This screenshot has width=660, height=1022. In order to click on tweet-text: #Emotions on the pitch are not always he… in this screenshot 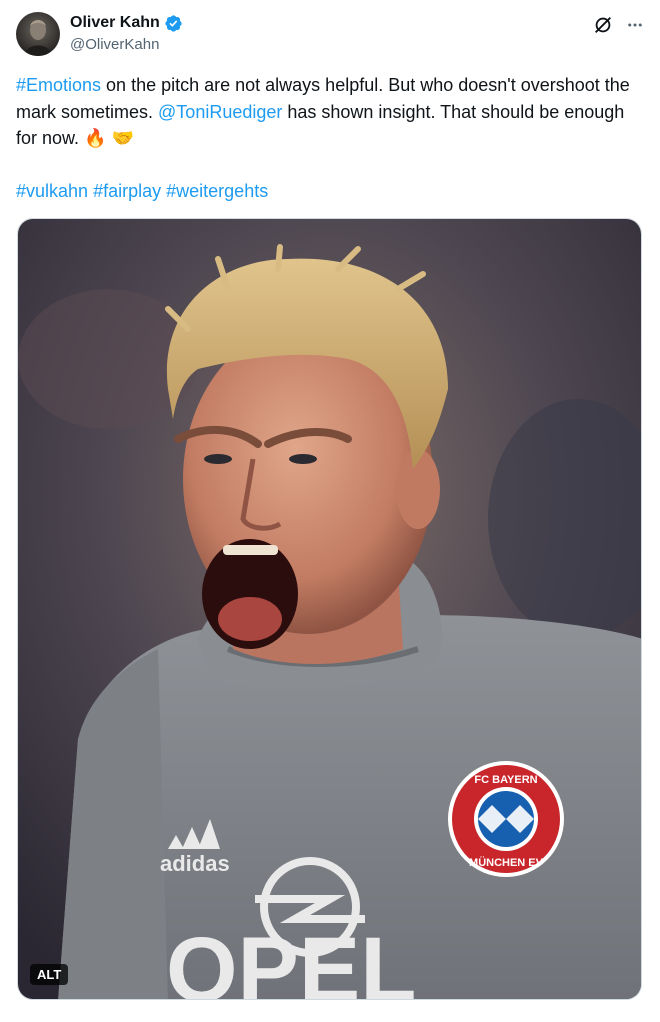, I will do `click(330, 138)`.